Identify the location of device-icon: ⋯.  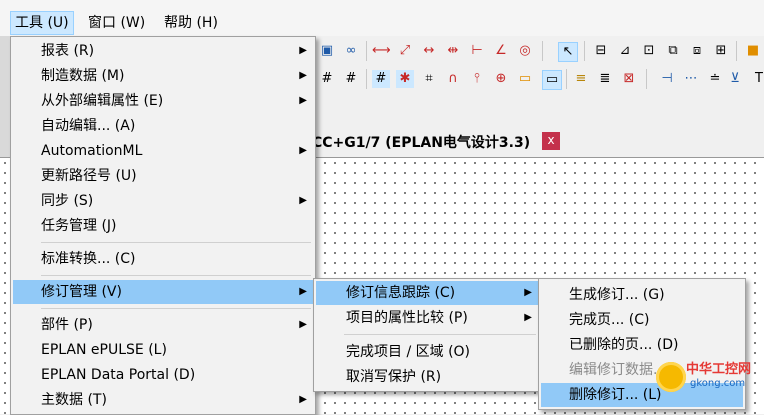
(691, 79).